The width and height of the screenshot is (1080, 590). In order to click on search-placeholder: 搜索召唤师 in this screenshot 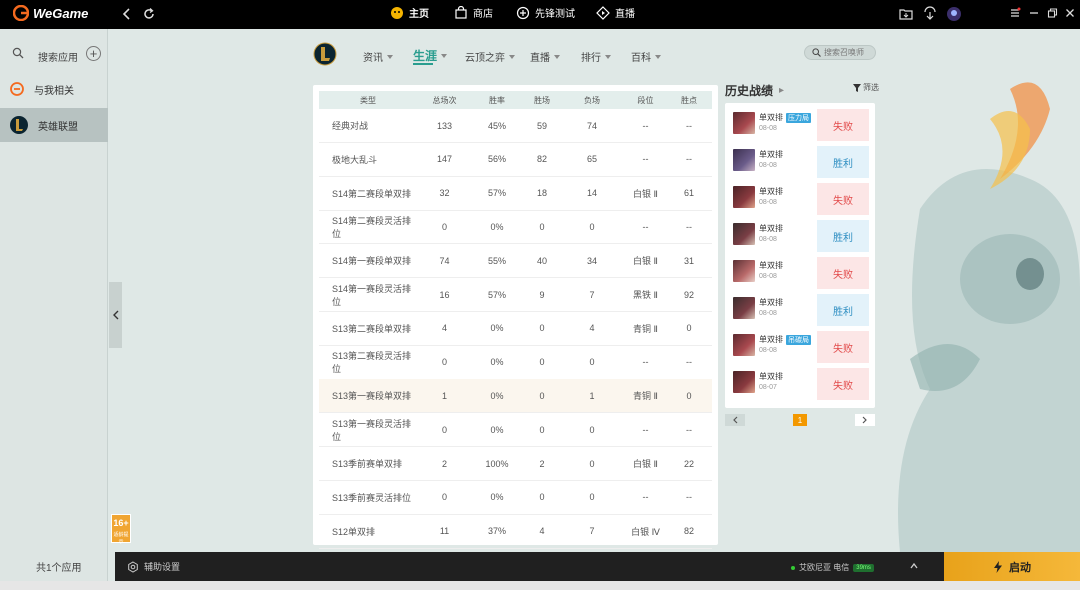, I will do `click(844, 52)`.